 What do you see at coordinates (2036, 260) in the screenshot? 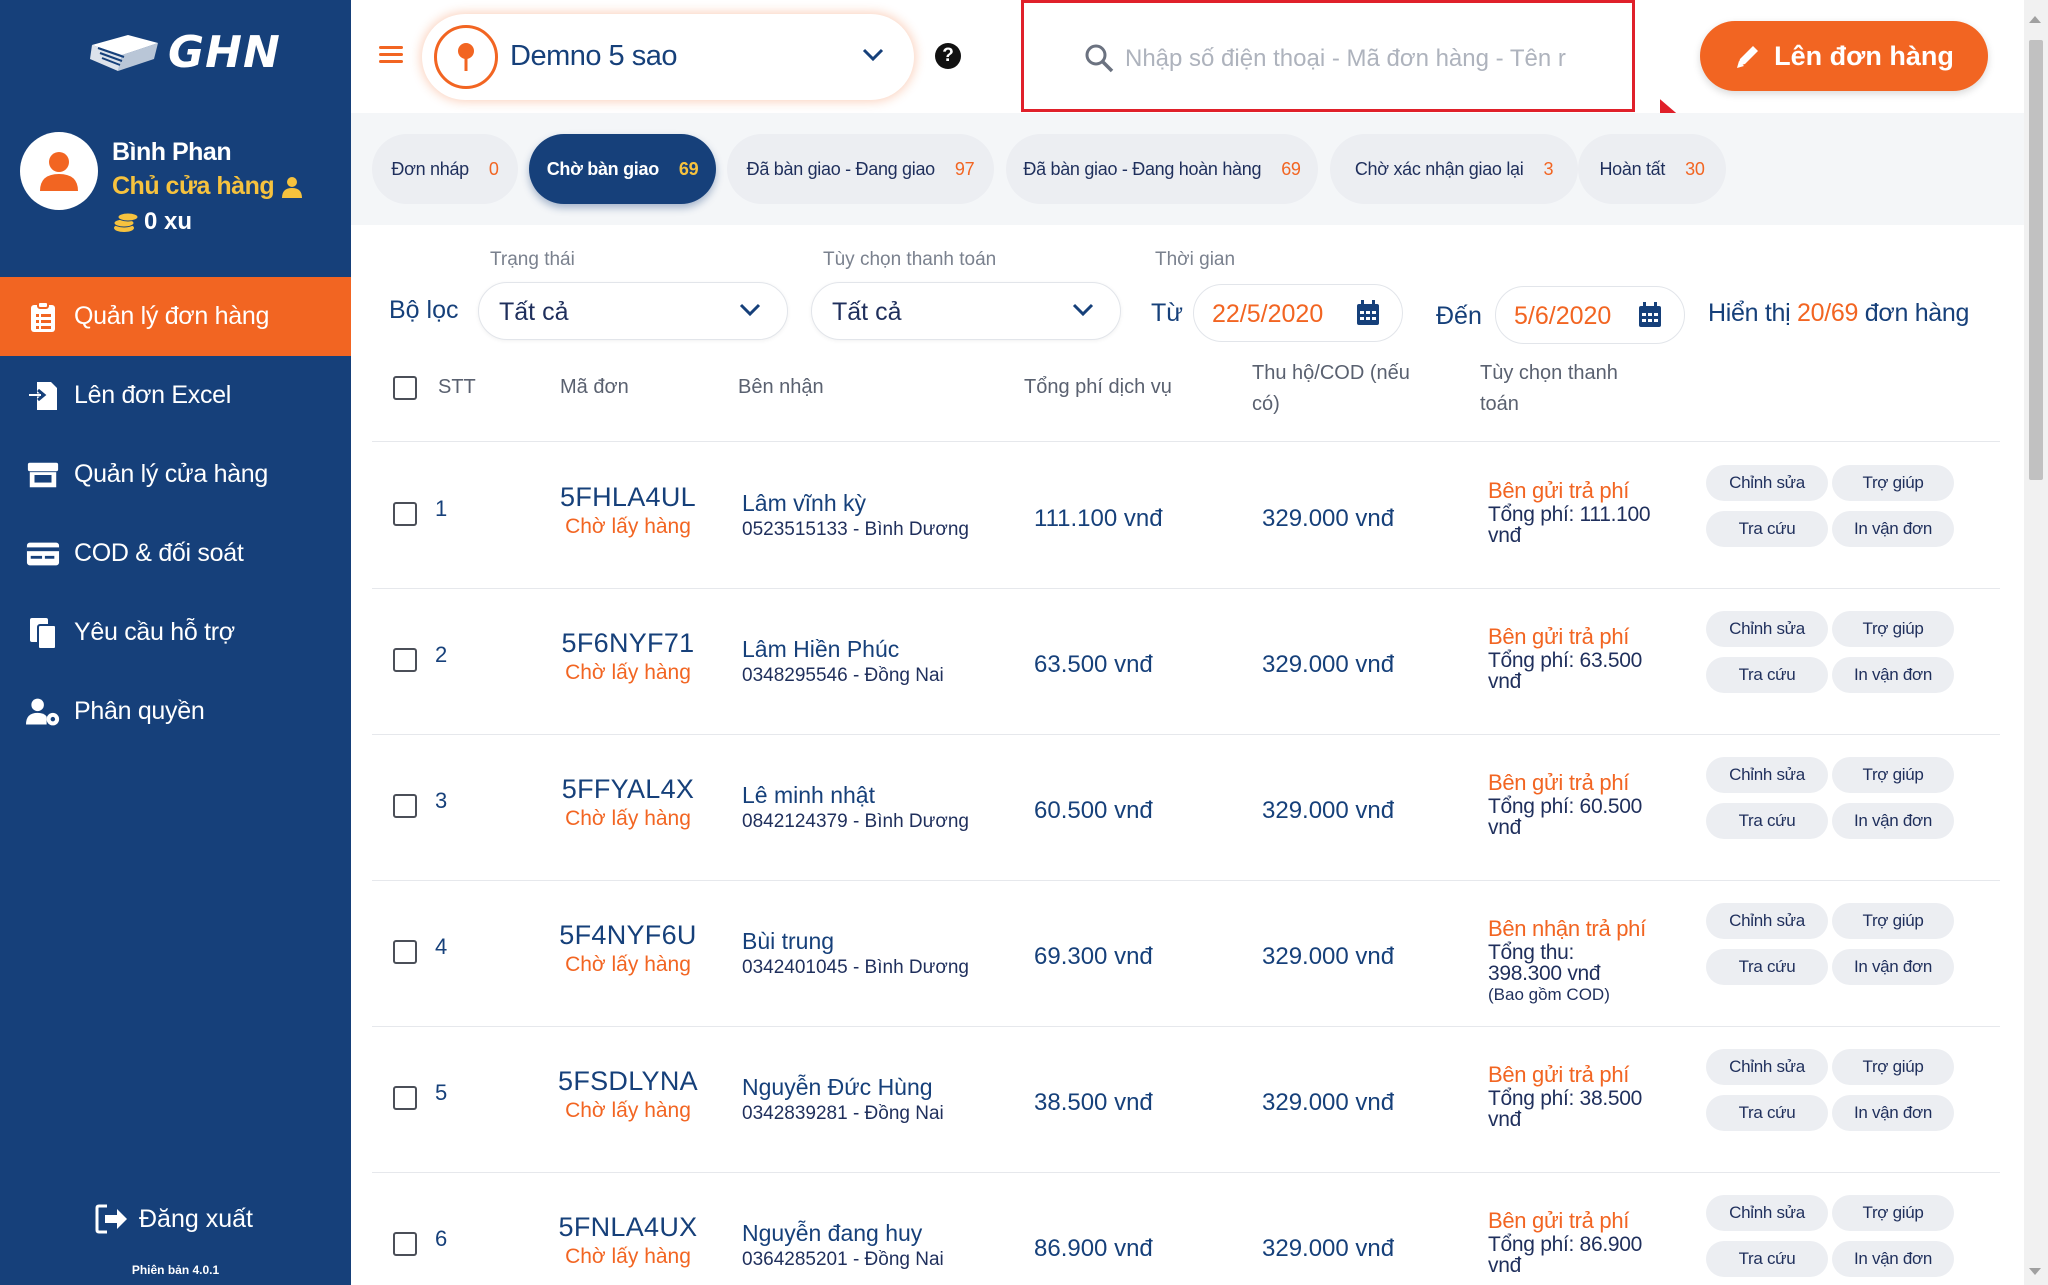
I see `scrollbar-thumb` at bounding box center [2036, 260].